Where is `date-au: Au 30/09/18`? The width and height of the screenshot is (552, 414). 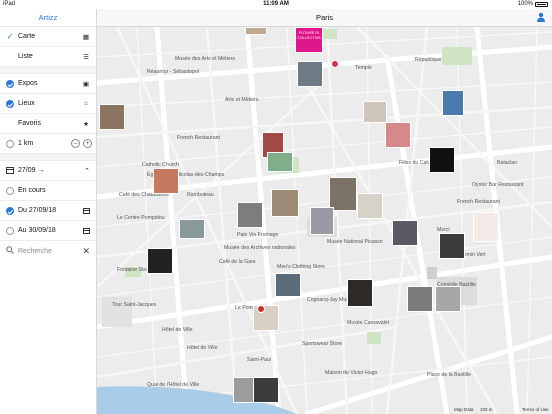
date-au: Au 30/09/18 is located at coordinates (48, 231).